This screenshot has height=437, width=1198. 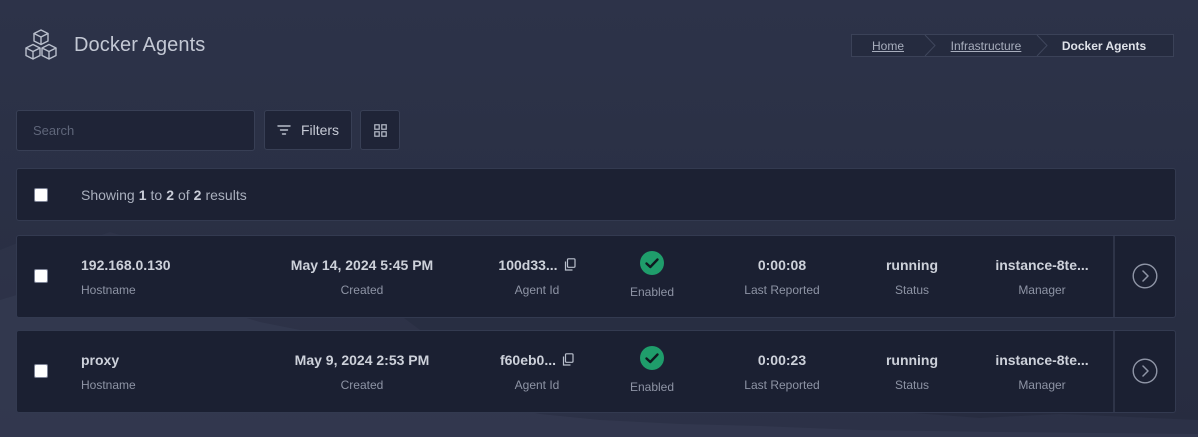 I want to click on last-reported-cell: 0:00:08 Last Reported, so click(x=782, y=276).